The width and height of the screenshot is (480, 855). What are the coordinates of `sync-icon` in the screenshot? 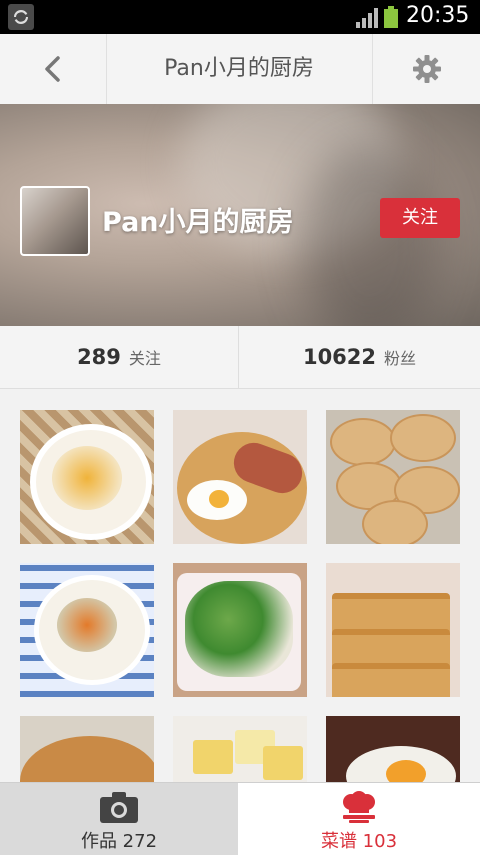 It's located at (21, 17).